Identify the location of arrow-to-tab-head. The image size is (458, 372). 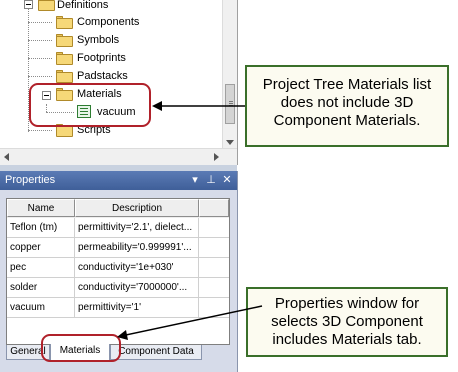
(122, 335).